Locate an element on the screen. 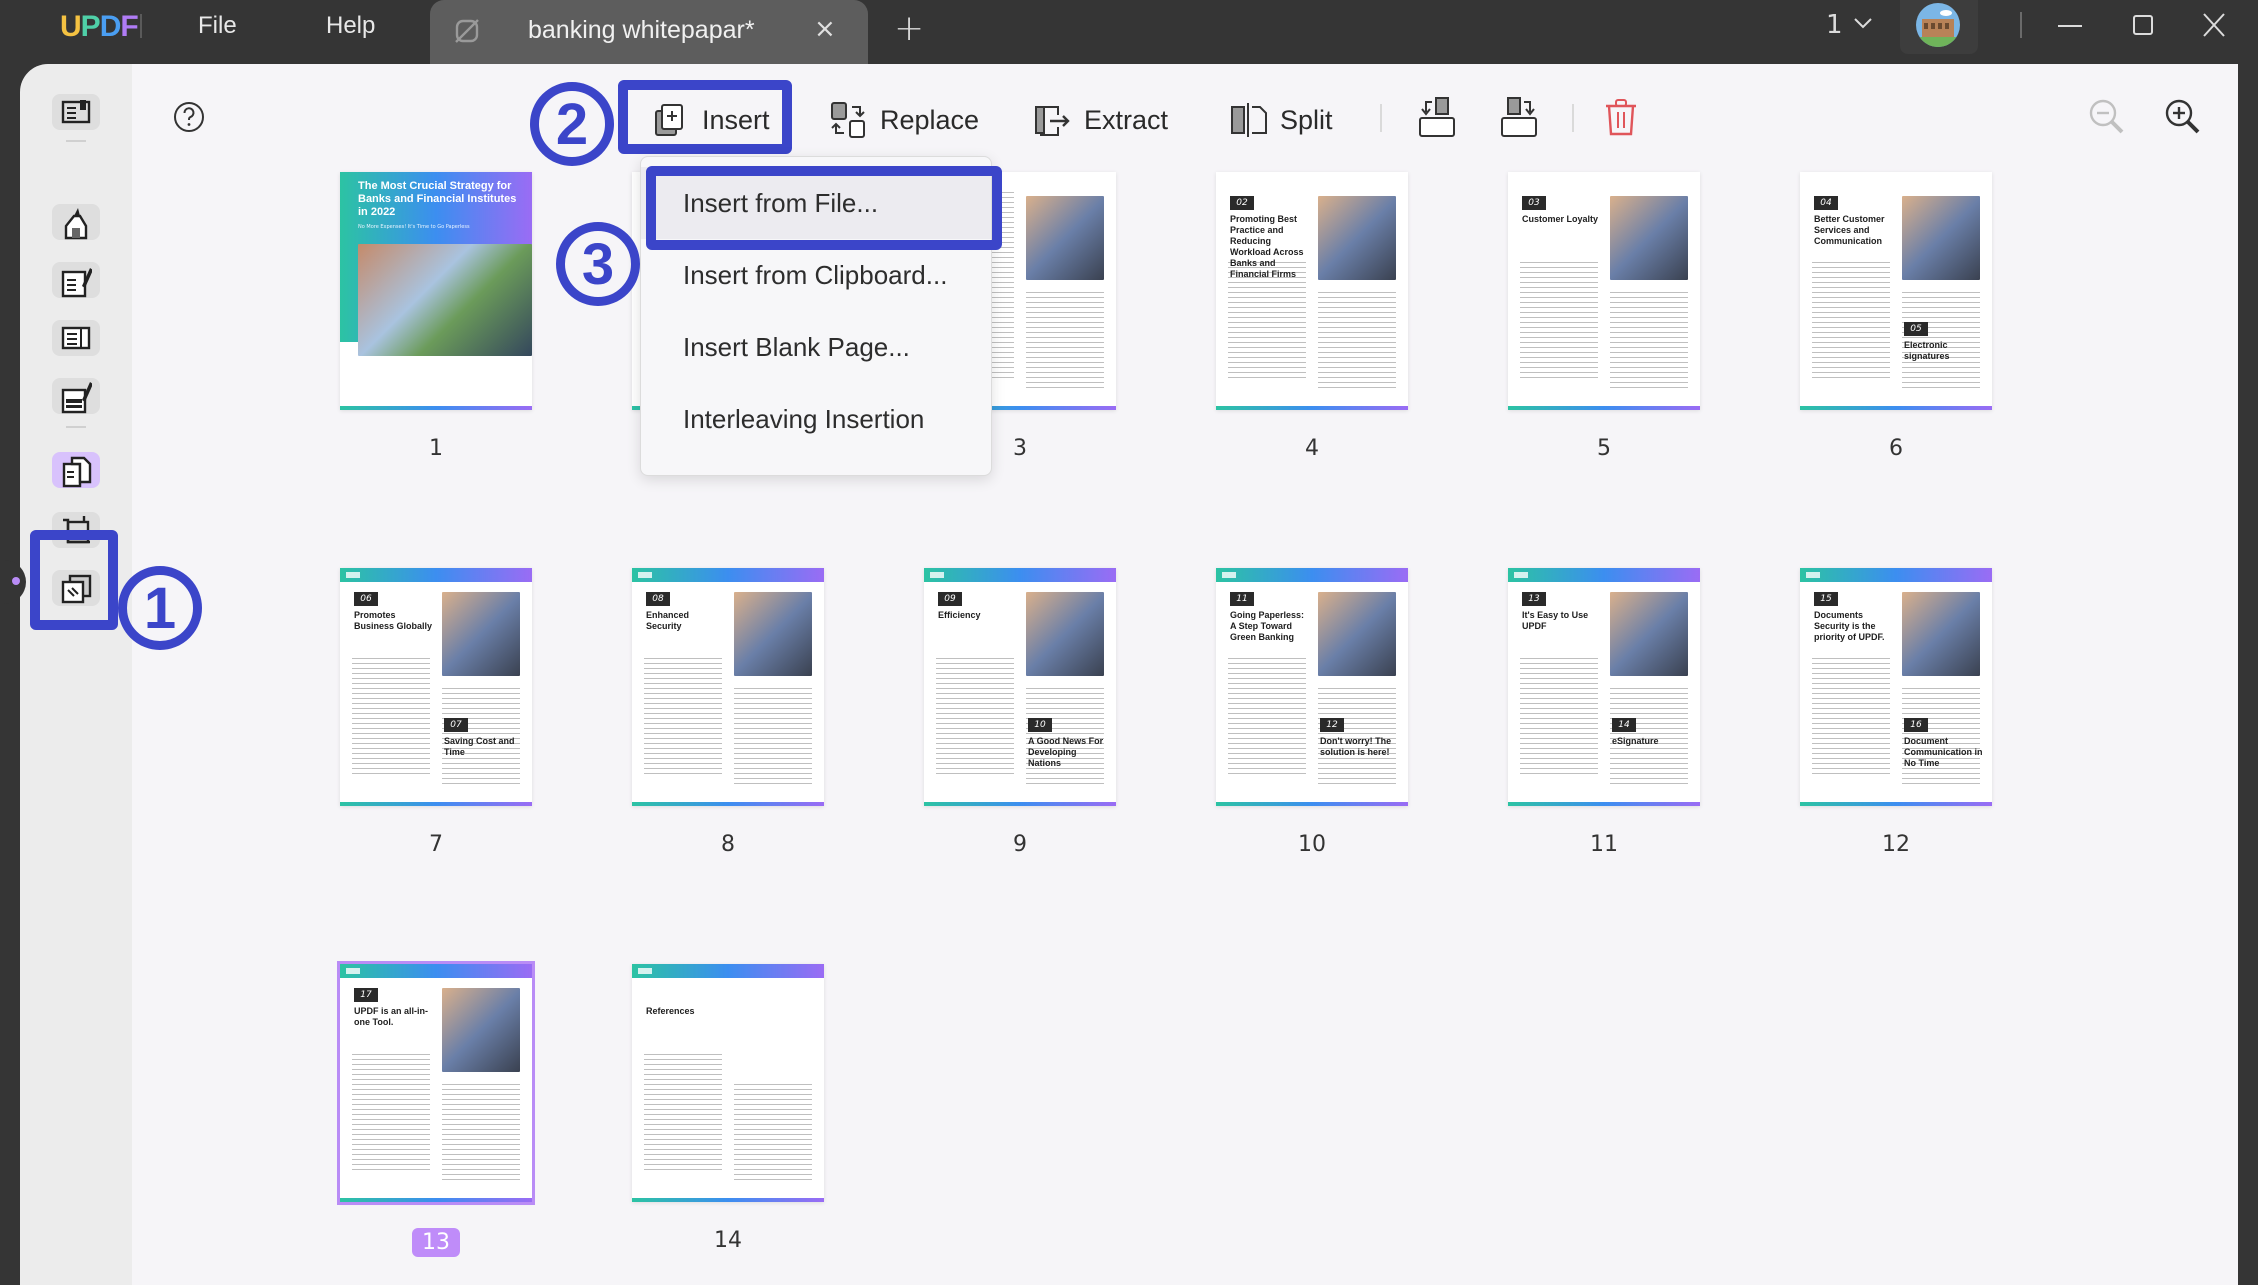  section-number: 02 is located at coordinates (1242, 203).